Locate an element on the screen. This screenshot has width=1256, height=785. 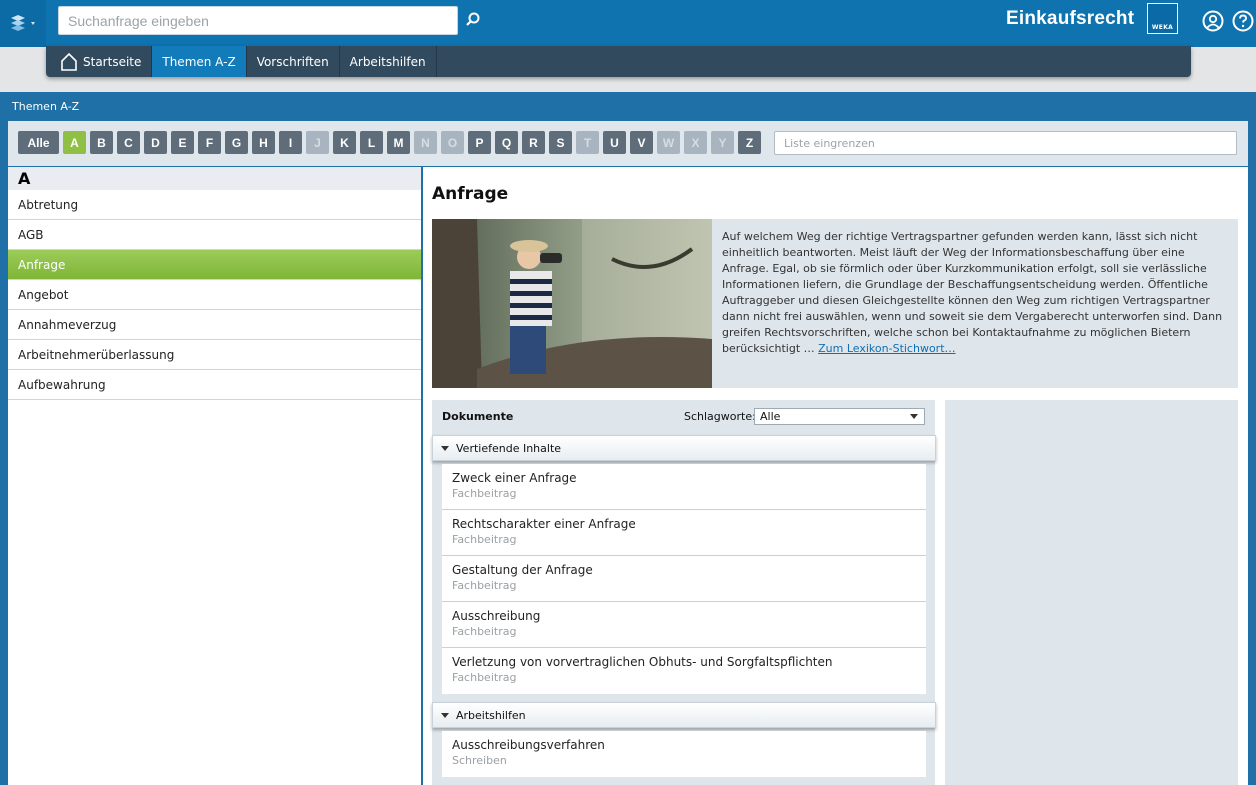
document-title: Zweck einer Anfrage is located at coordinates (514, 478).